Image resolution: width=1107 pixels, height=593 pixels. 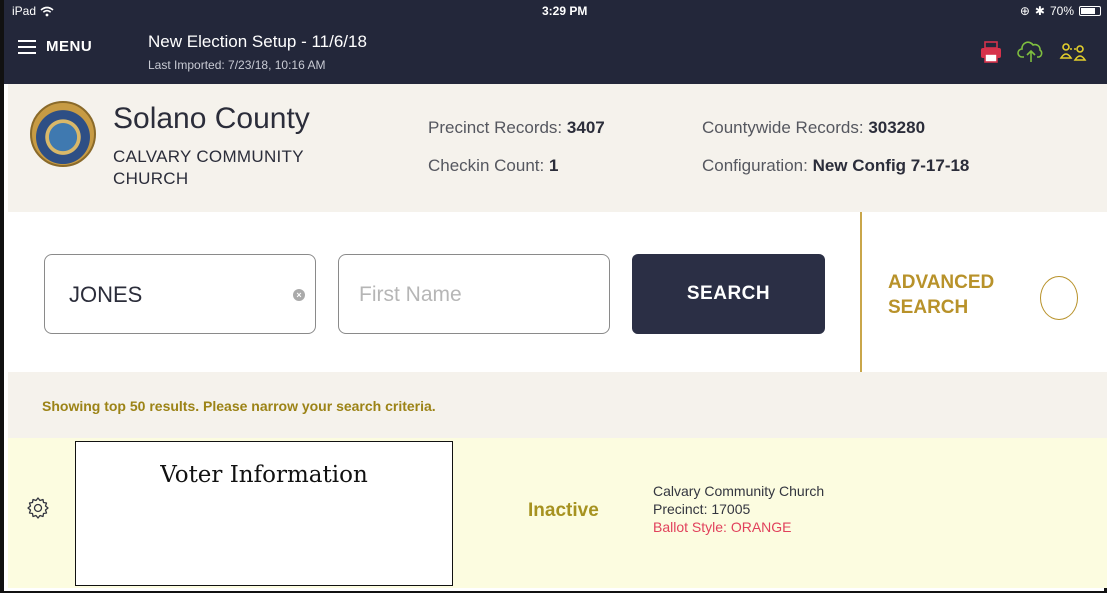 I want to click on voter-information-box: Voter Information, so click(x=264, y=513).